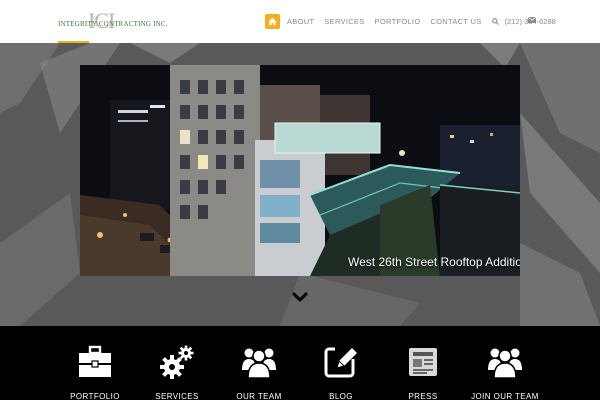 Image resolution: width=600 pixels, height=401 pixels. I want to click on site-logo: ICI INTEGRITY CONTRACTING INC., so click(113, 23).